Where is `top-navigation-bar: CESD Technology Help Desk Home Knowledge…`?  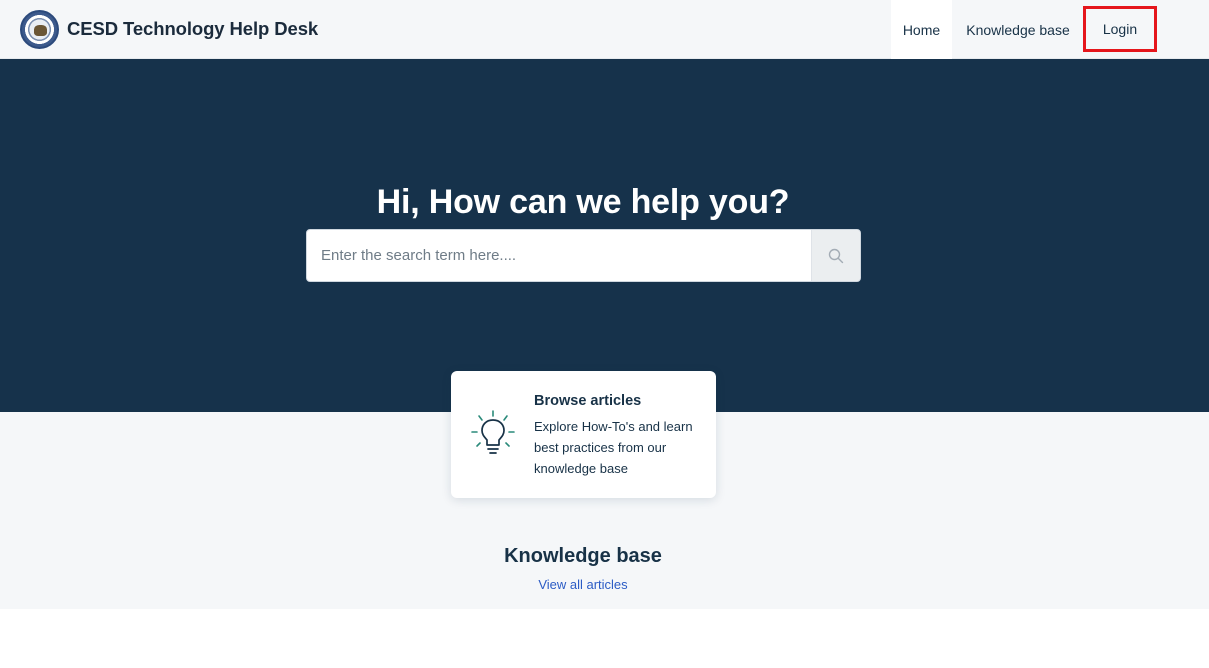
top-navigation-bar: CESD Technology Help Desk Home Knowledge… is located at coordinates (604, 29).